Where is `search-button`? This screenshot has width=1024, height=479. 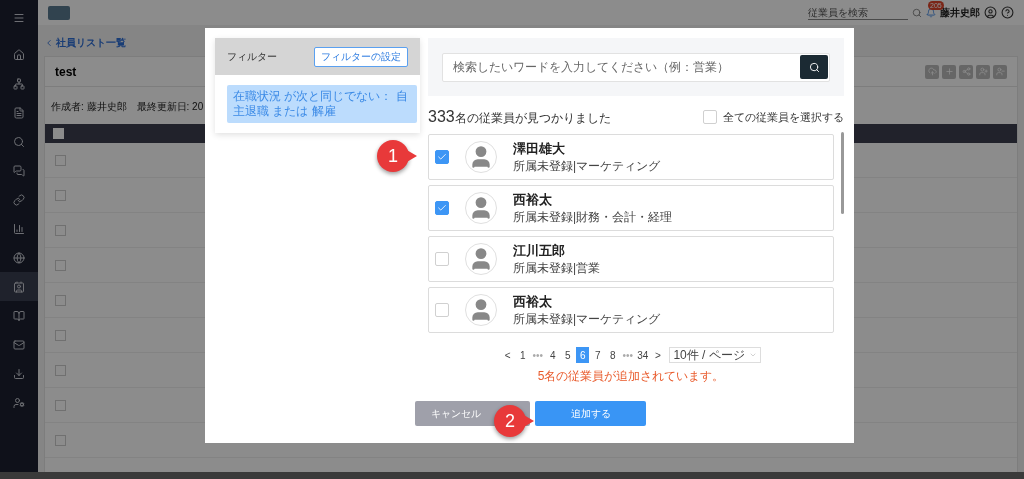 search-button is located at coordinates (814, 67).